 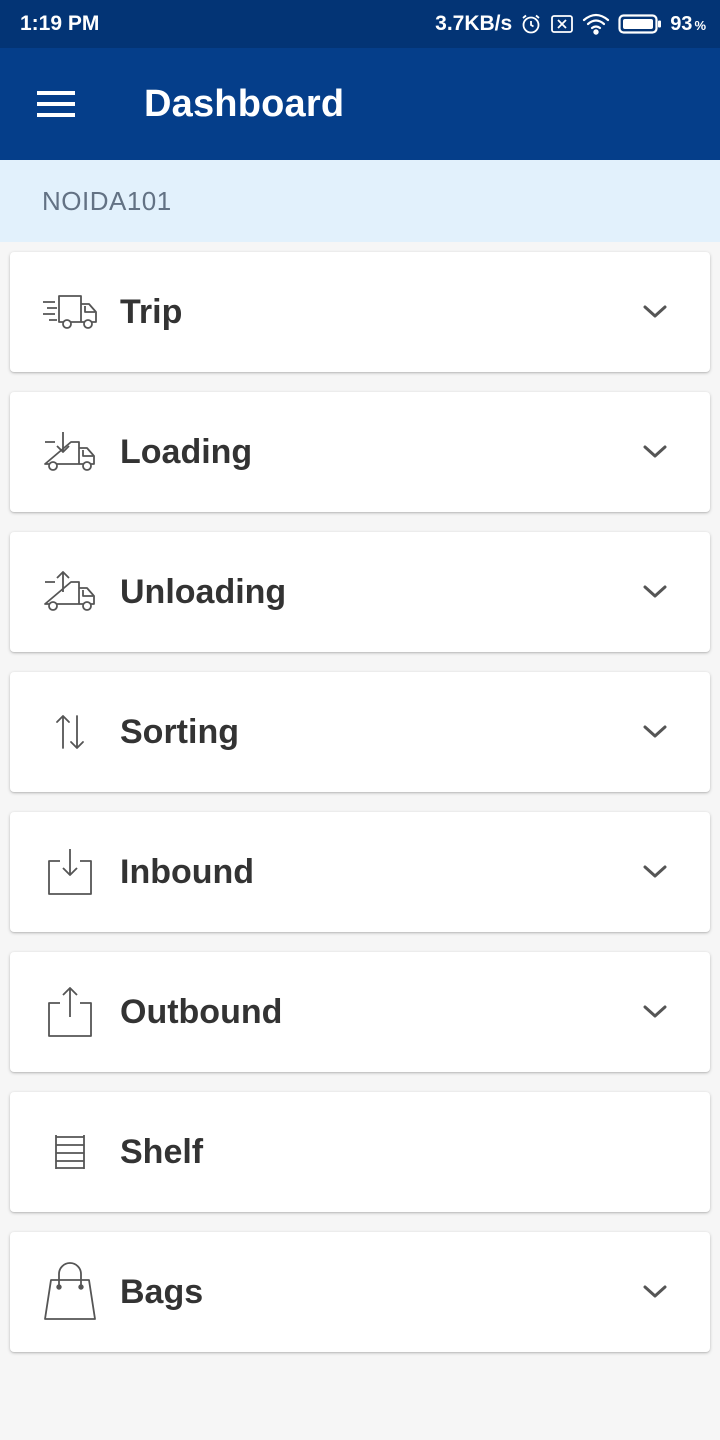 I want to click on menu-item-shelf: Shelf, so click(x=360, y=1152).